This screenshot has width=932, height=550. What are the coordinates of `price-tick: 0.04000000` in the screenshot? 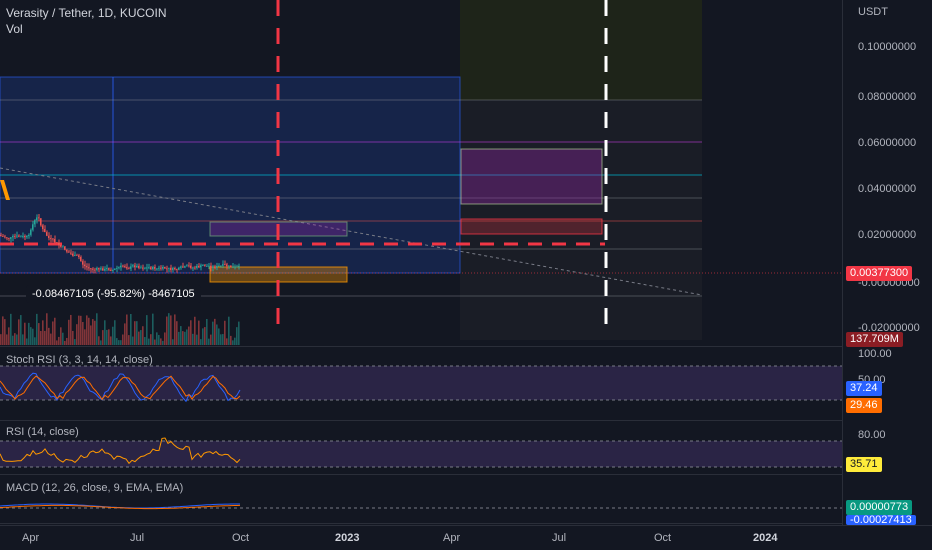 It's located at (887, 189).